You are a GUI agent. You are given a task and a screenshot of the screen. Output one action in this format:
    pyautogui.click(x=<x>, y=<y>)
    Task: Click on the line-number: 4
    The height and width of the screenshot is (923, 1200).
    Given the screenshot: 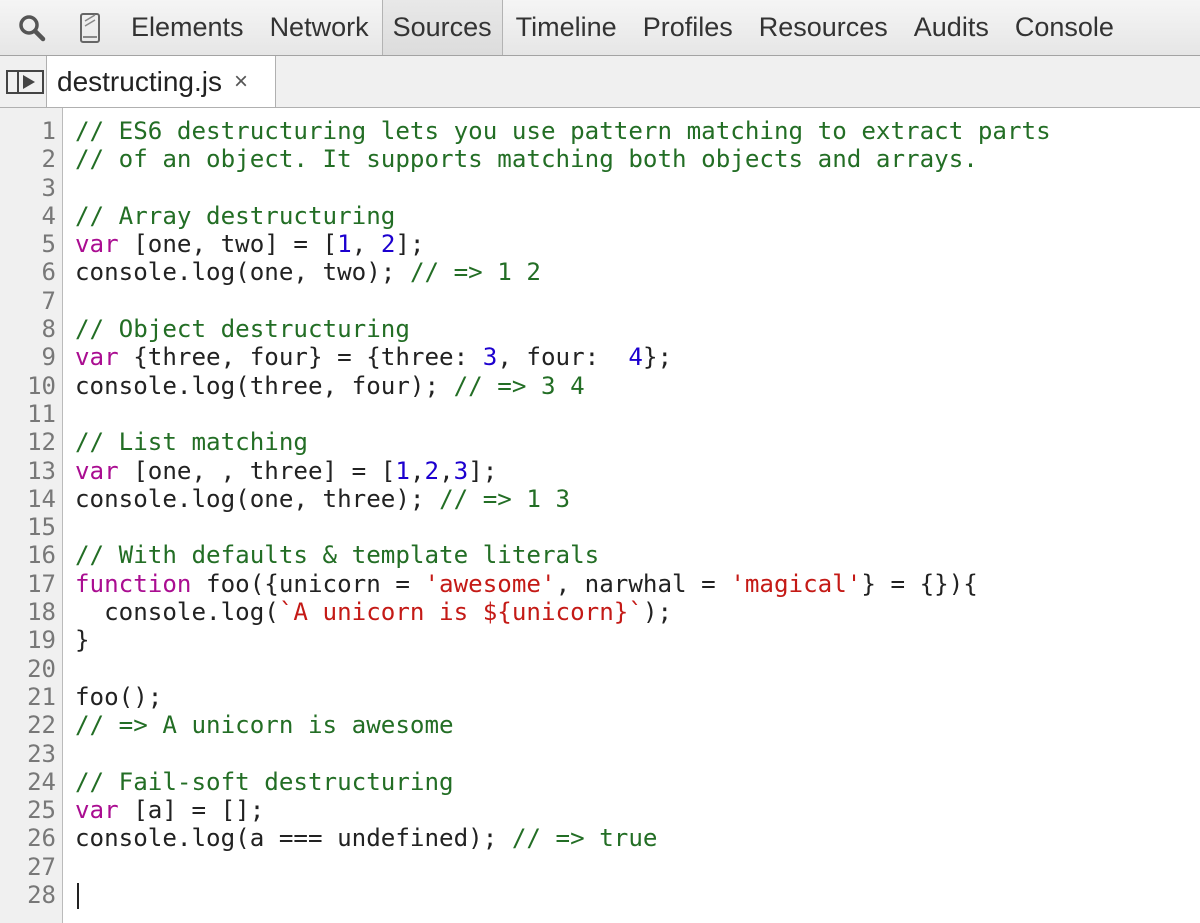 What is the action you would take?
    pyautogui.click(x=28, y=216)
    